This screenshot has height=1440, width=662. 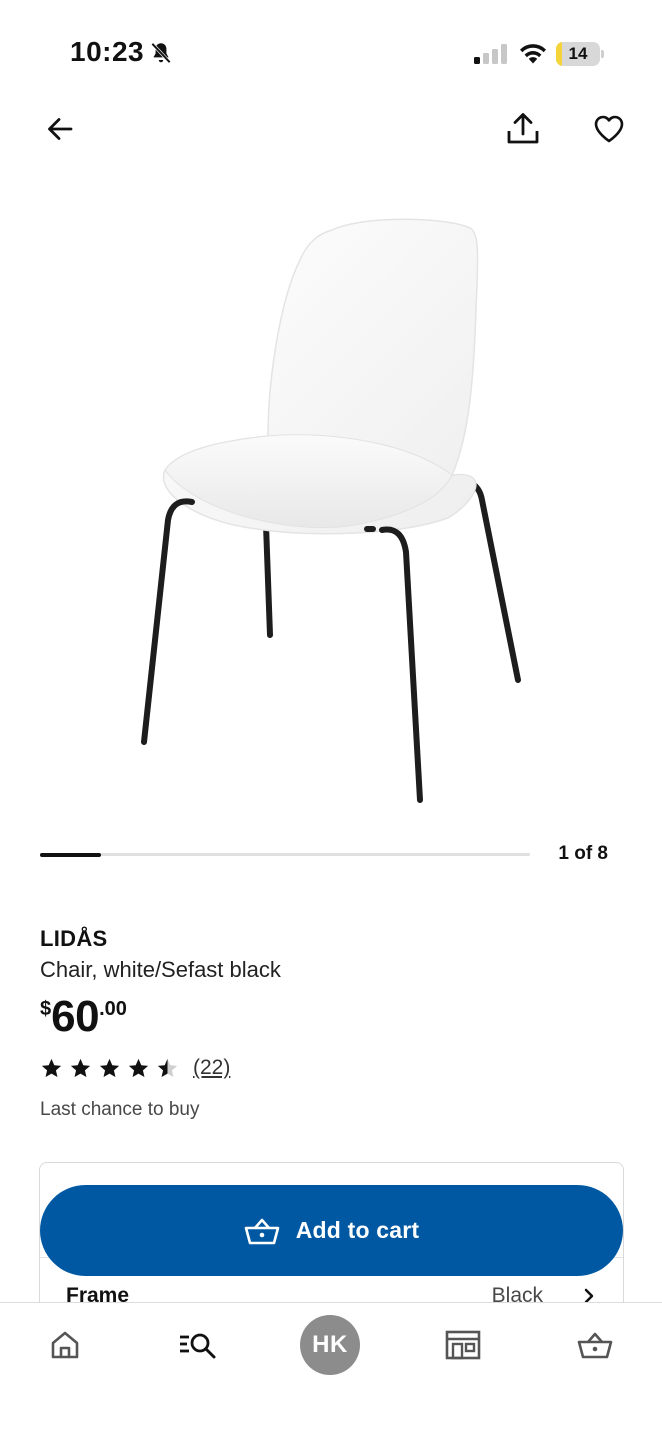 What do you see at coordinates (533, 54) in the screenshot?
I see `wifi-icon` at bounding box center [533, 54].